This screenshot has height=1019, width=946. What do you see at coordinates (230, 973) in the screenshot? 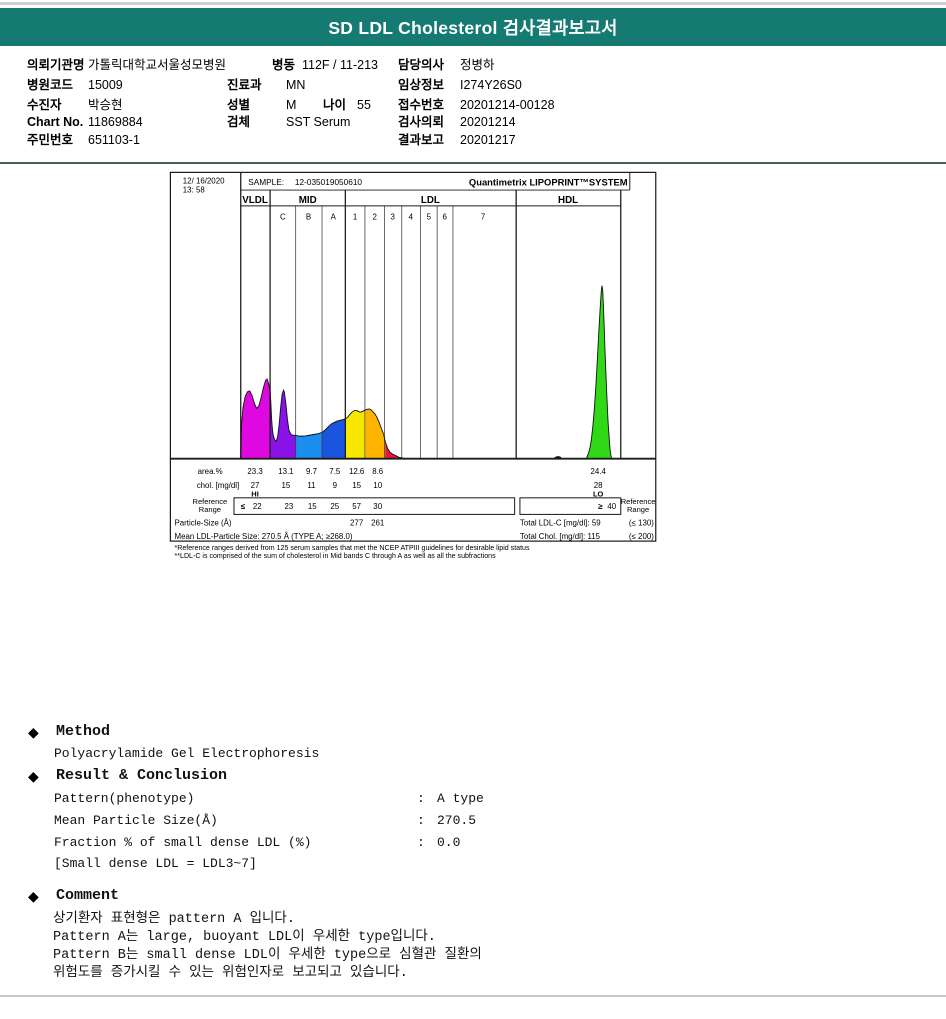
I see `comment-line: 위험도를 증가시킬 수 있는 위험인자로 보고되고 있습니다.` at bounding box center [230, 973].